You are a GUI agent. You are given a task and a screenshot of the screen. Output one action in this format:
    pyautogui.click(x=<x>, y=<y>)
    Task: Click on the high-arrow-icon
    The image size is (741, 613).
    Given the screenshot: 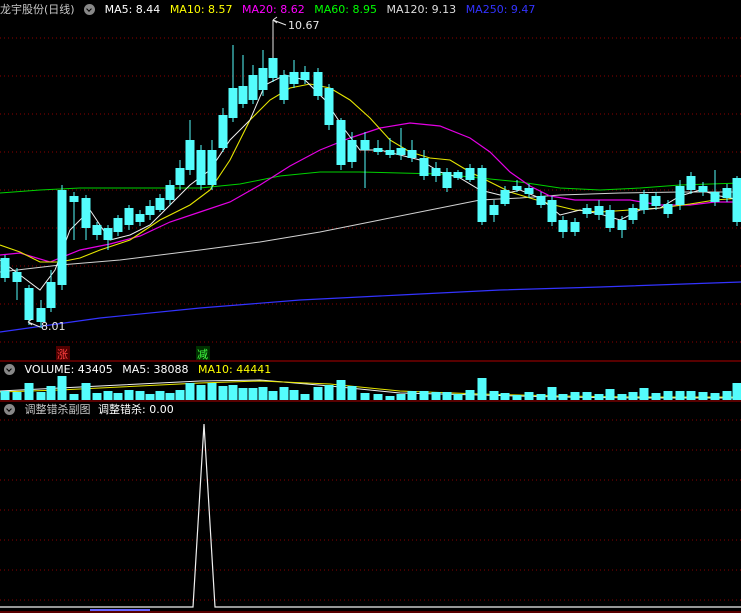 What is the action you would take?
    pyautogui.click(x=279, y=21)
    